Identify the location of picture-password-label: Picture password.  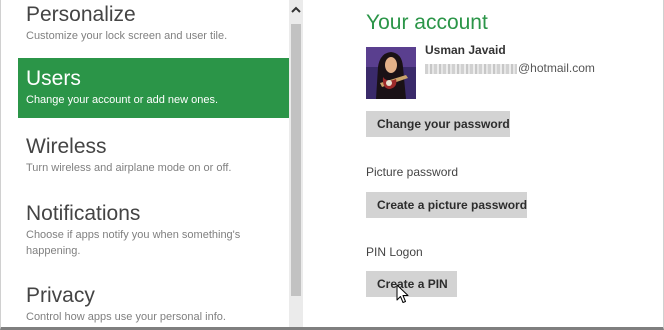
(412, 172).